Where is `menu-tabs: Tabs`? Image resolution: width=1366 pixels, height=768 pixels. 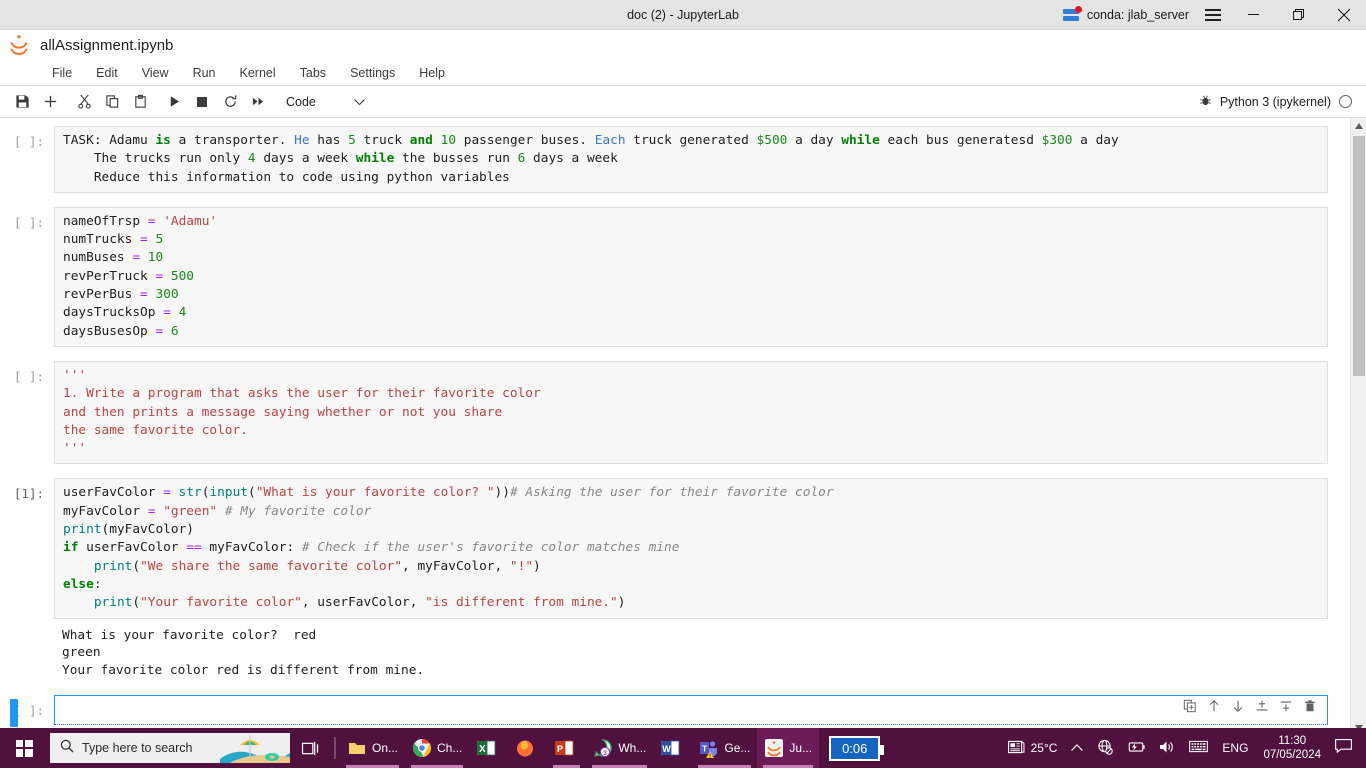 menu-tabs: Tabs is located at coordinates (313, 73).